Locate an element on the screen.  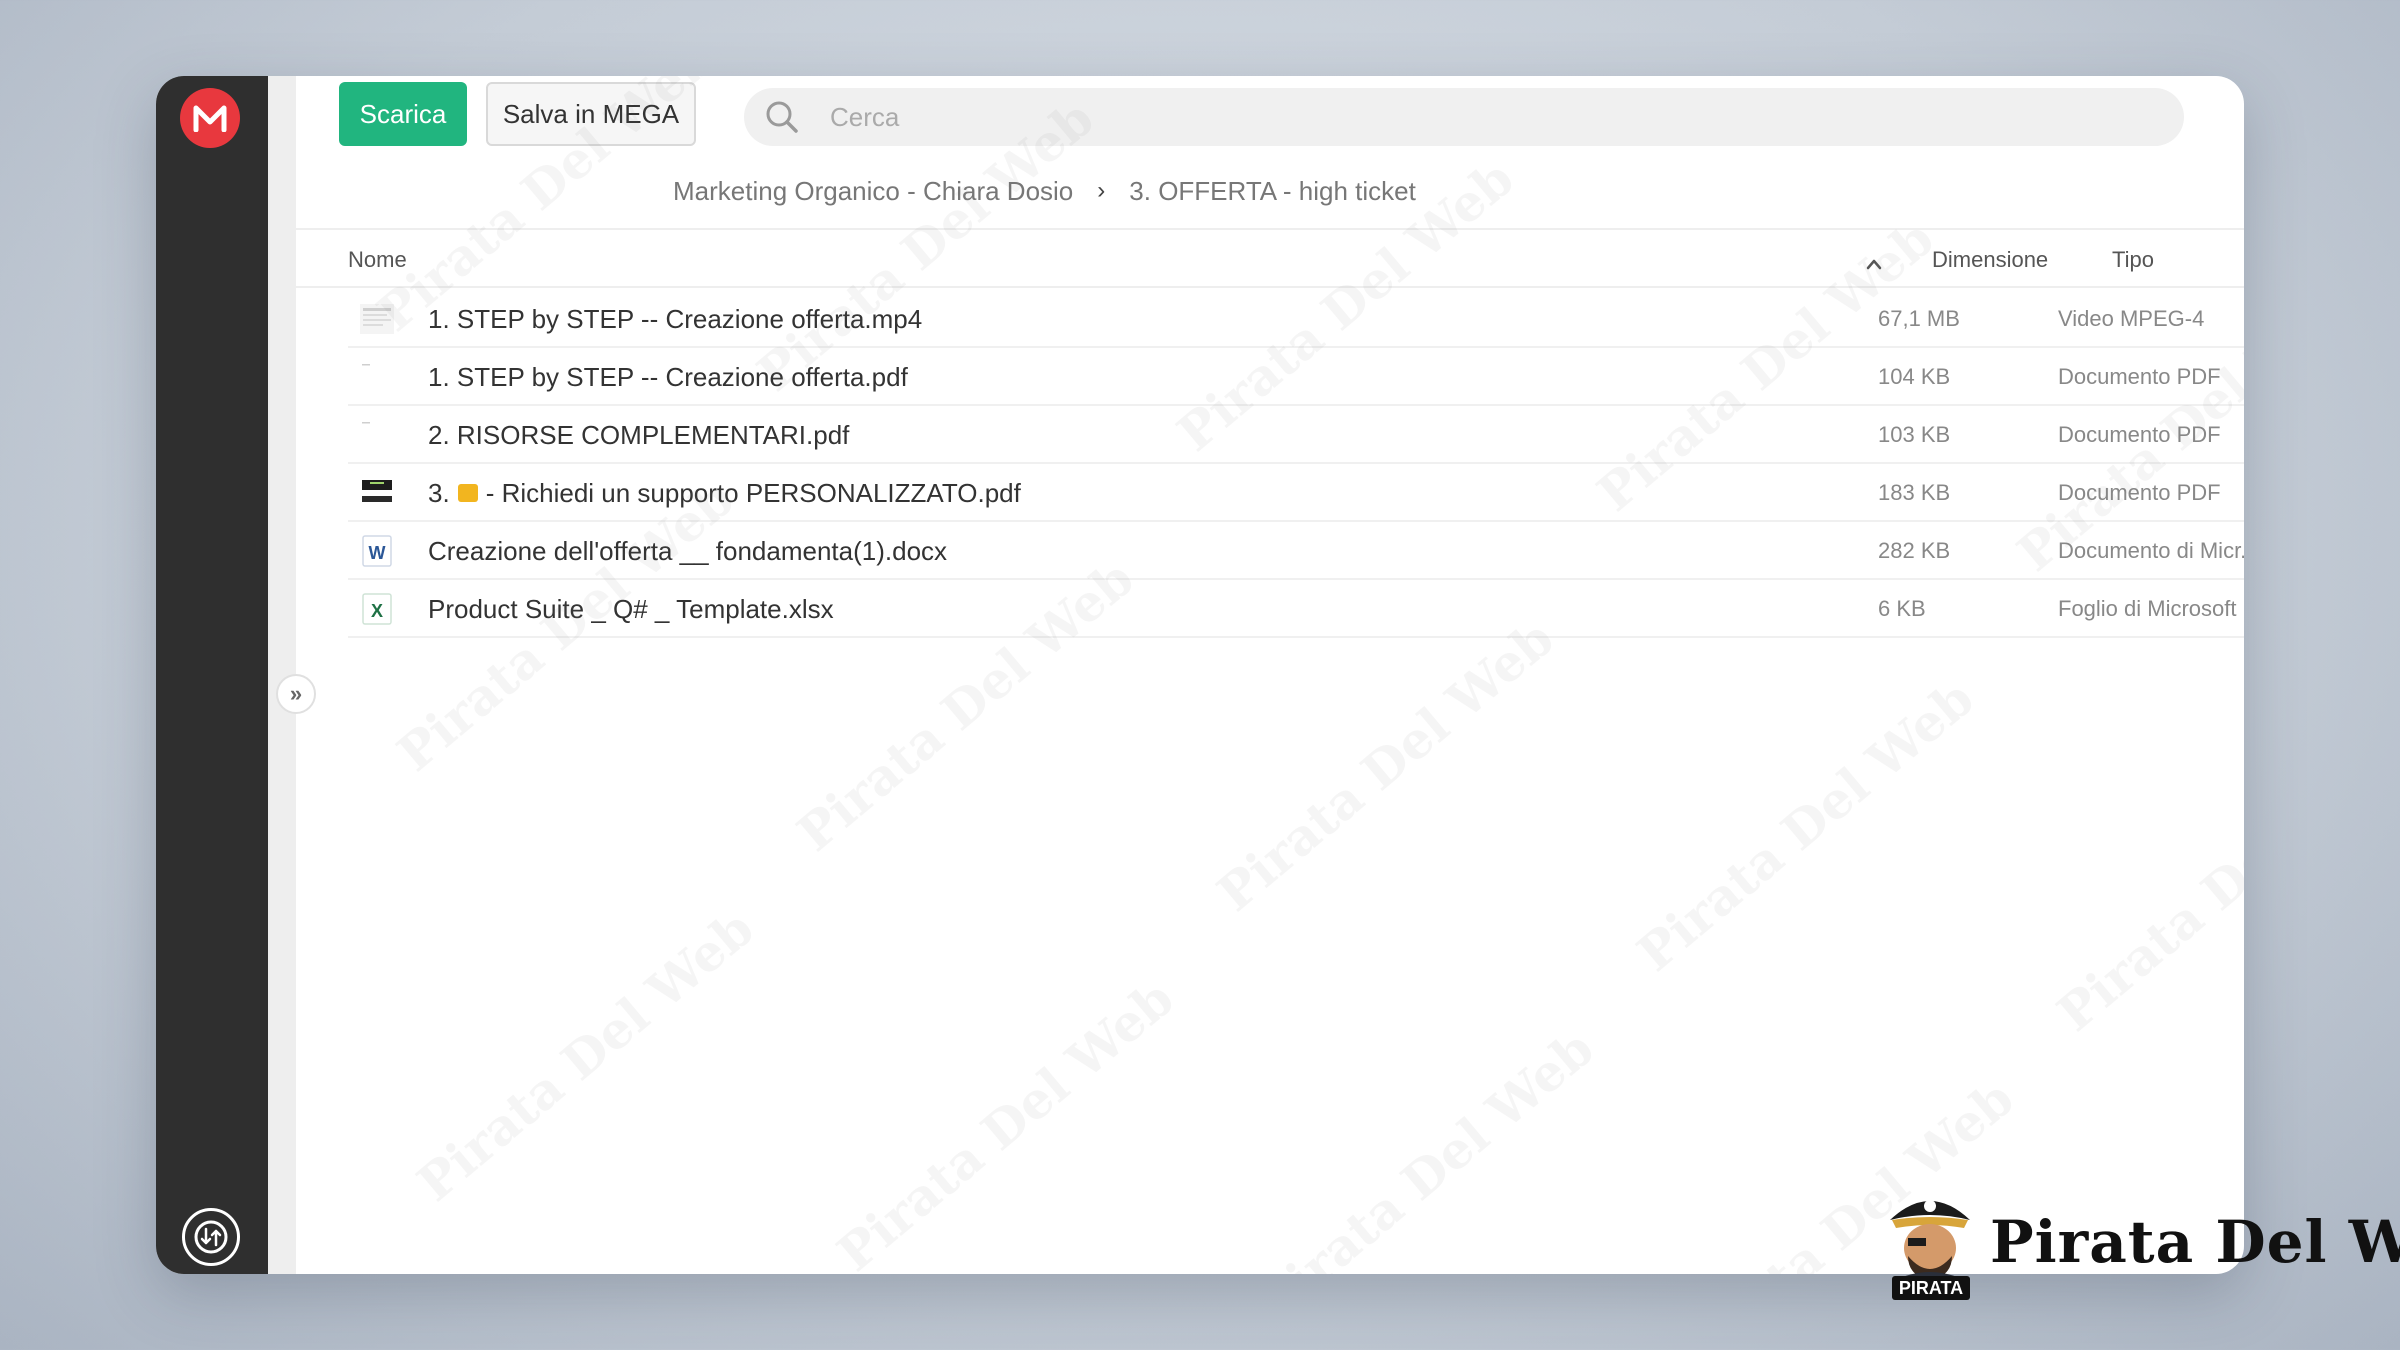
breadcrumb-item-current: 3. OFFERTA - high ticket is located at coordinates (1272, 191).